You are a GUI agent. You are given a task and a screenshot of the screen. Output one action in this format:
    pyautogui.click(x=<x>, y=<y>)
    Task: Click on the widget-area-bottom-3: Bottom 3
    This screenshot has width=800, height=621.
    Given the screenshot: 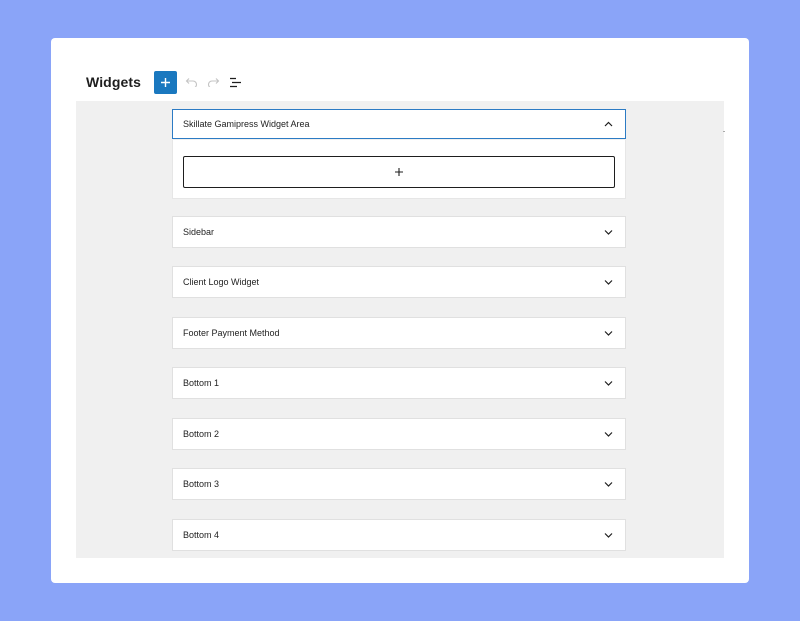 What is the action you would take?
    pyautogui.click(x=399, y=484)
    